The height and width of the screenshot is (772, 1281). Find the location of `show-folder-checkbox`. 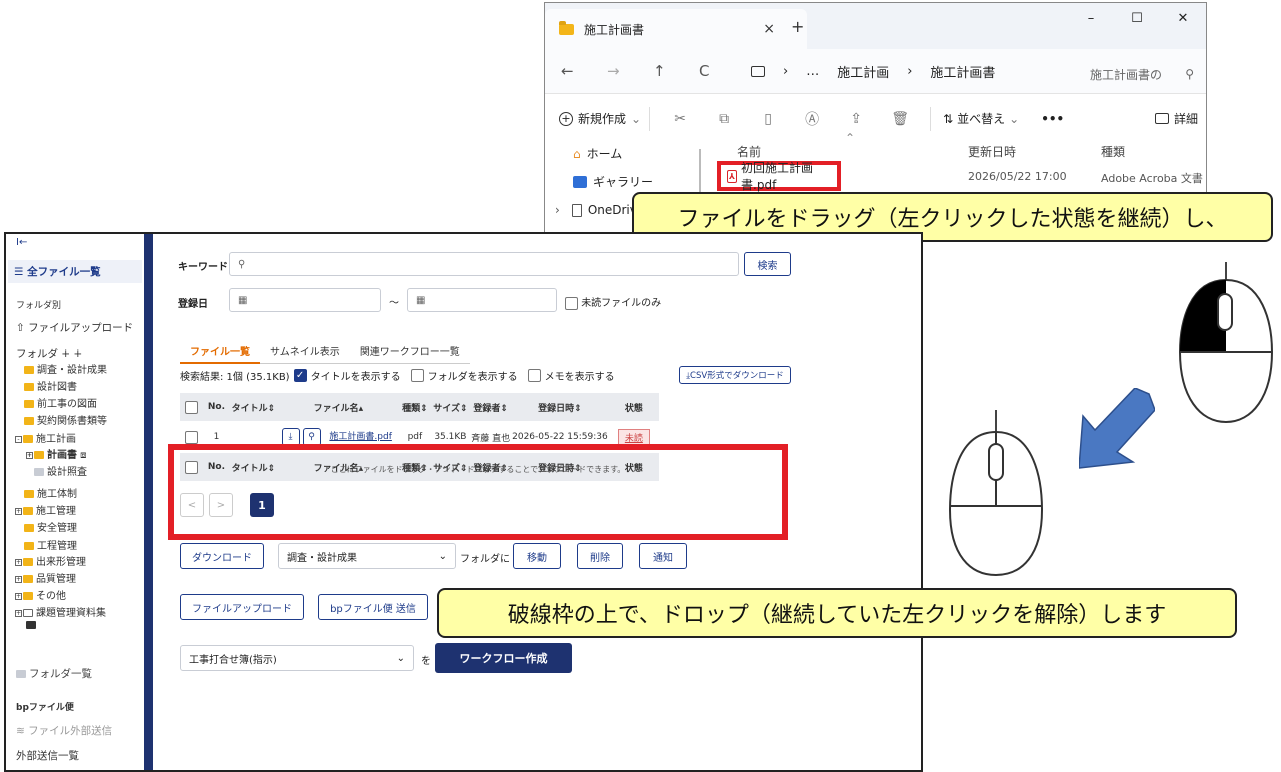

show-folder-checkbox is located at coordinates (417, 375).